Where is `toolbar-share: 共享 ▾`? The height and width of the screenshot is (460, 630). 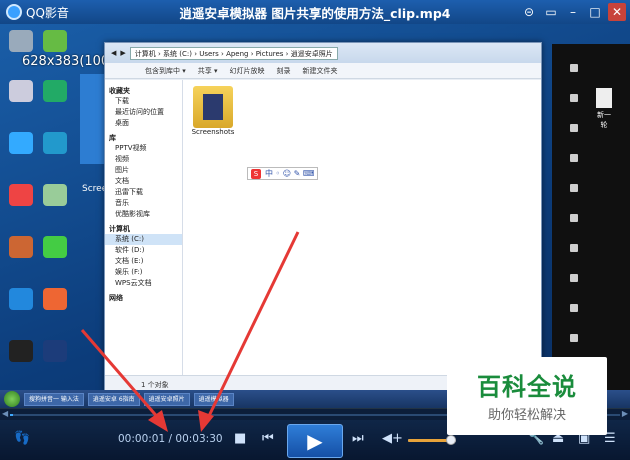
toolbar-share: 共享 ▾ is located at coordinates (207, 70).